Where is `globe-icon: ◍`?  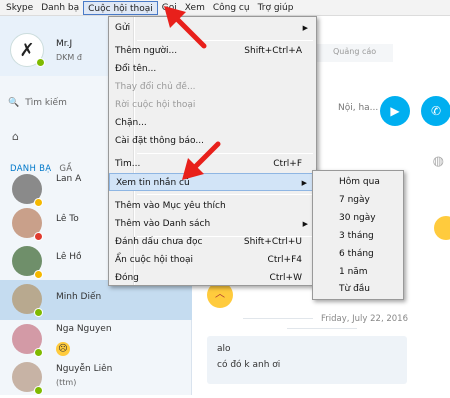
globe-icon: ◍ is located at coordinates (438, 161).